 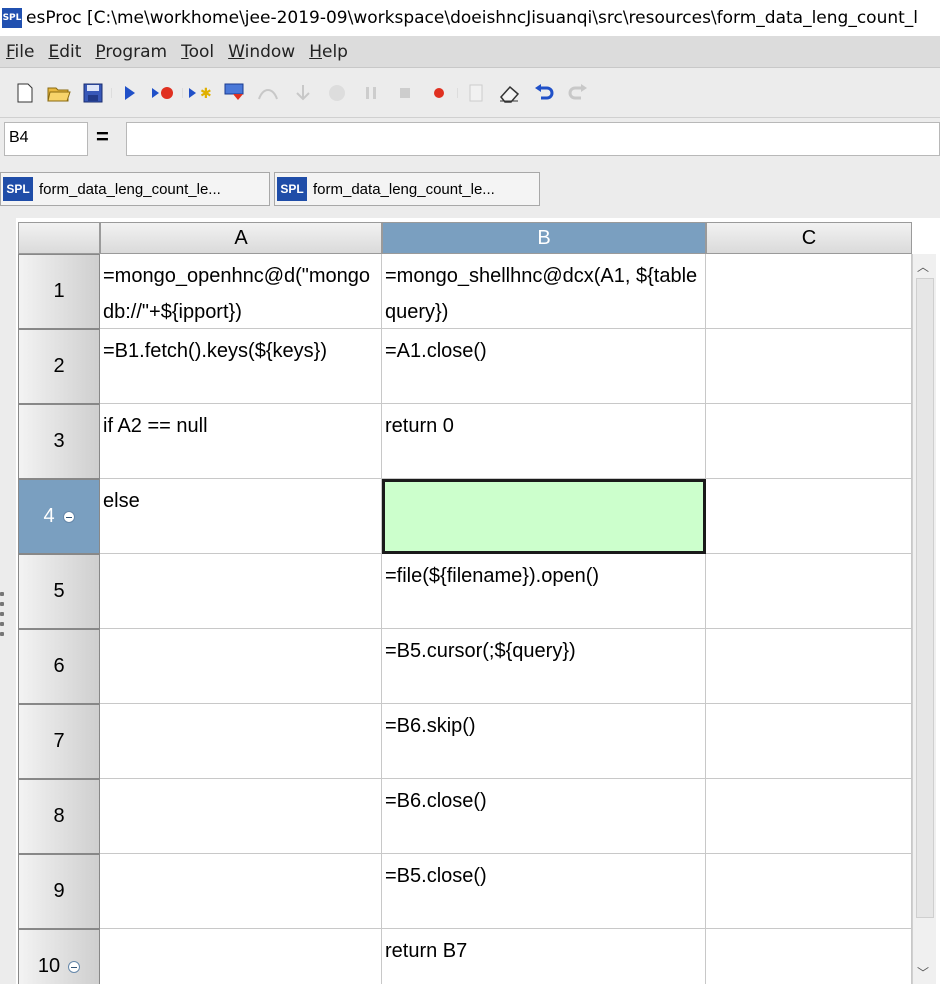 What do you see at coordinates (544, 956) in the screenshot?
I see `cell-b10: return B7` at bounding box center [544, 956].